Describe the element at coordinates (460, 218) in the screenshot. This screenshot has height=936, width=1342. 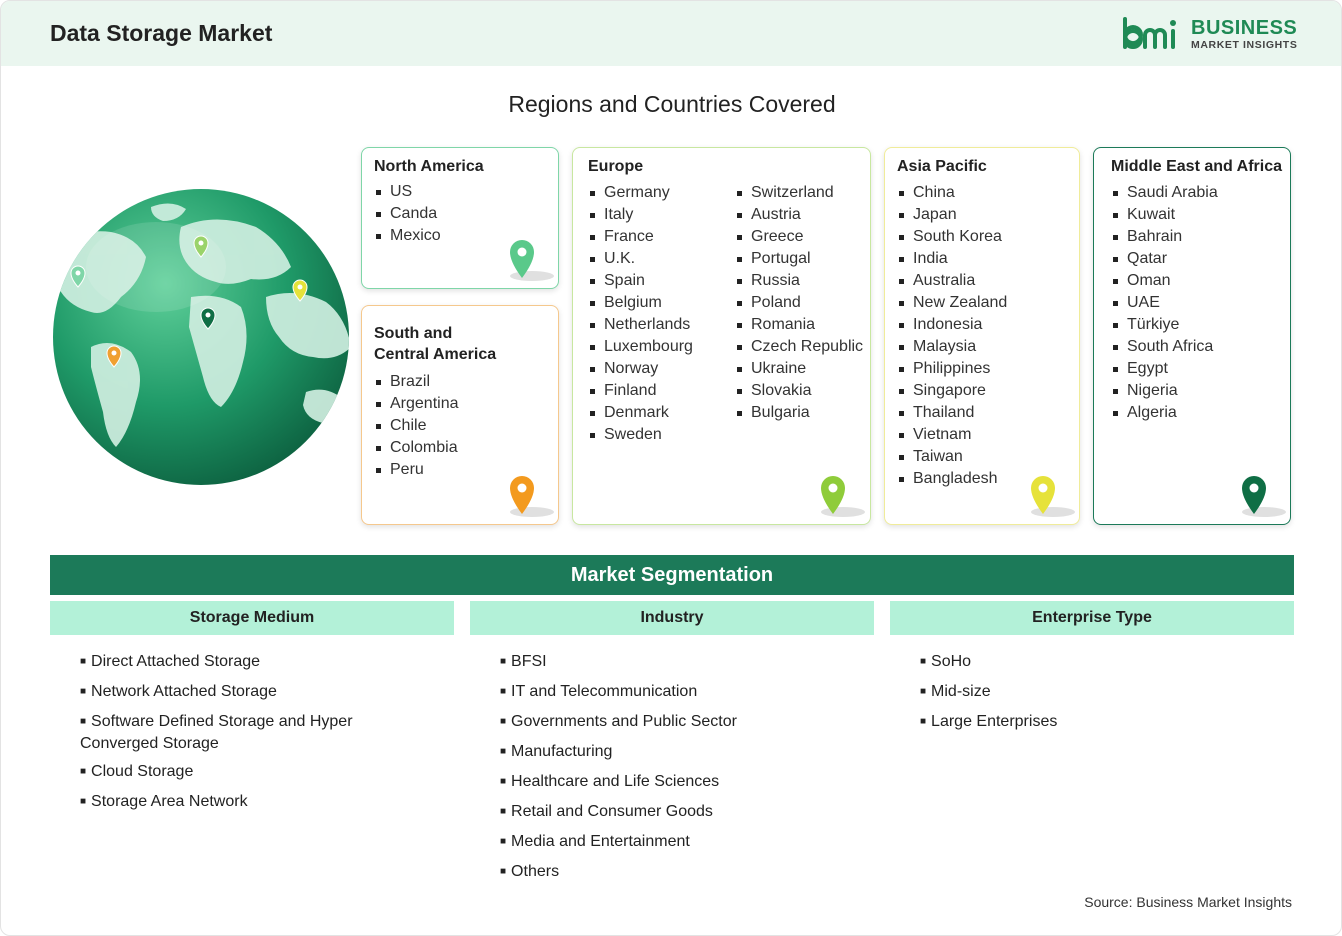
I see `card-north-america: North America US Canda Mexico` at that location.